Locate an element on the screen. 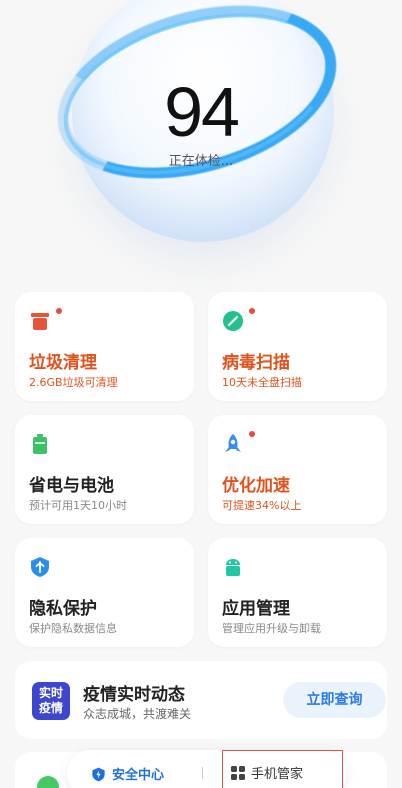 The height and width of the screenshot is (788, 402). card-speed-up: 优化加速 可提速34%以上 is located at coordinates (297, 469).